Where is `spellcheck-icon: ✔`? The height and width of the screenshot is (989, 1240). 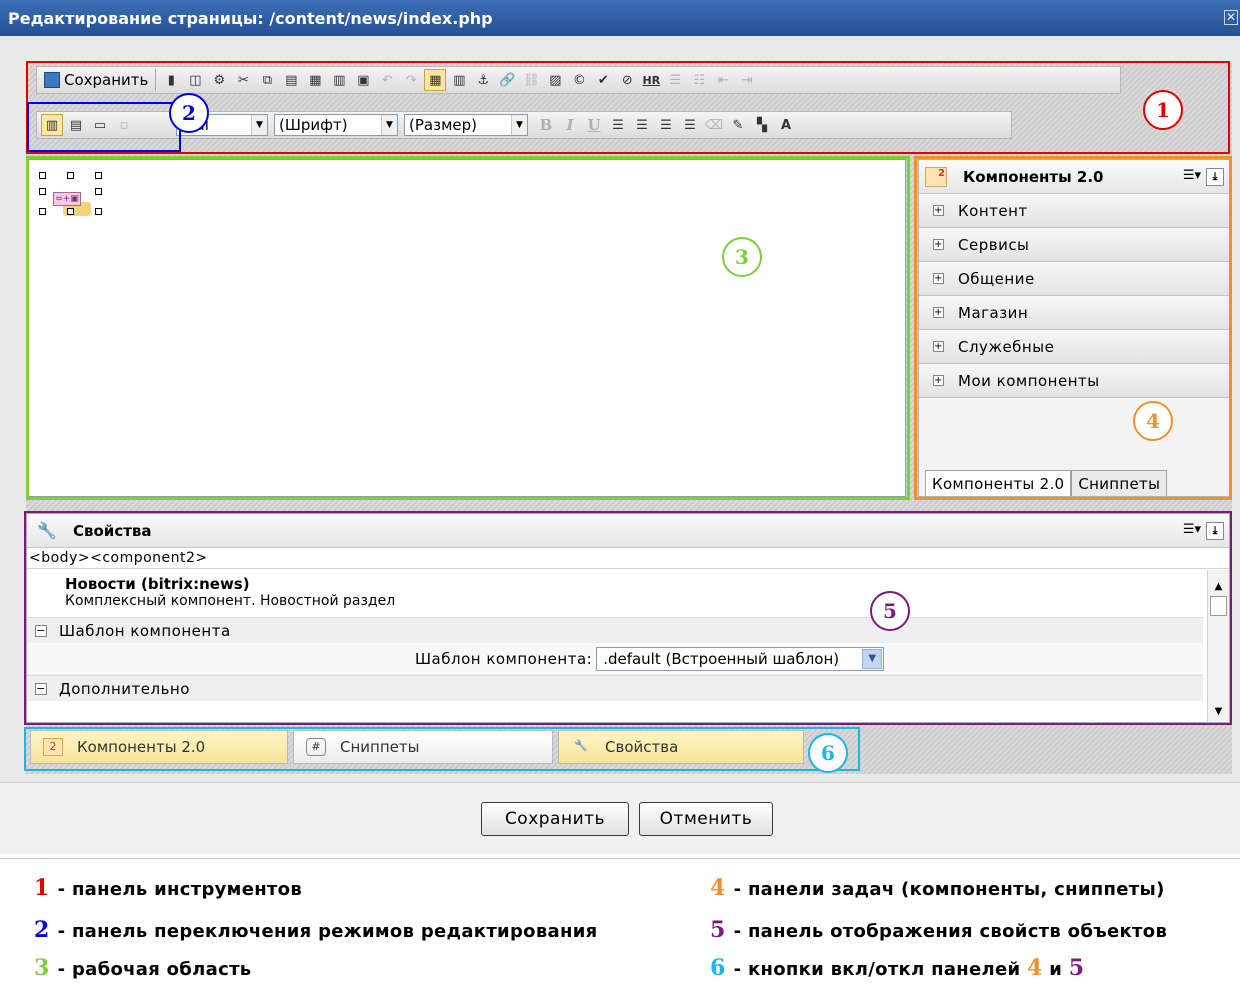 spellcheck-icon: ✔ is located at coordinates (603, 80).